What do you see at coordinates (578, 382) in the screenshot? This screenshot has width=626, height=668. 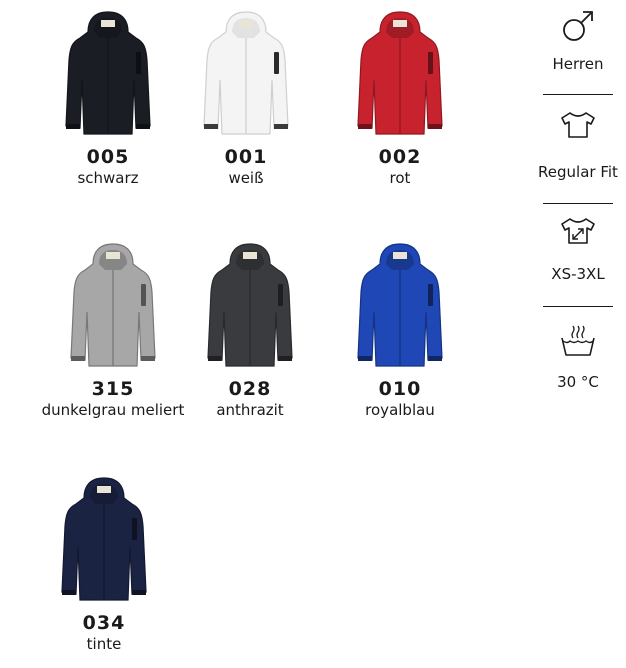 I see `feature-label: 30 °C` at bounding box center [578, 382].